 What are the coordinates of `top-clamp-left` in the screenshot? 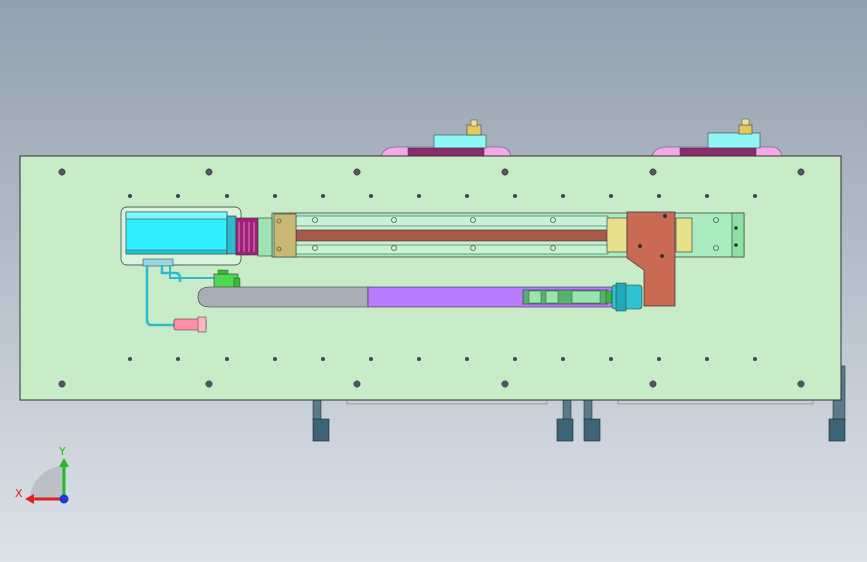 It's located at (446, 138).